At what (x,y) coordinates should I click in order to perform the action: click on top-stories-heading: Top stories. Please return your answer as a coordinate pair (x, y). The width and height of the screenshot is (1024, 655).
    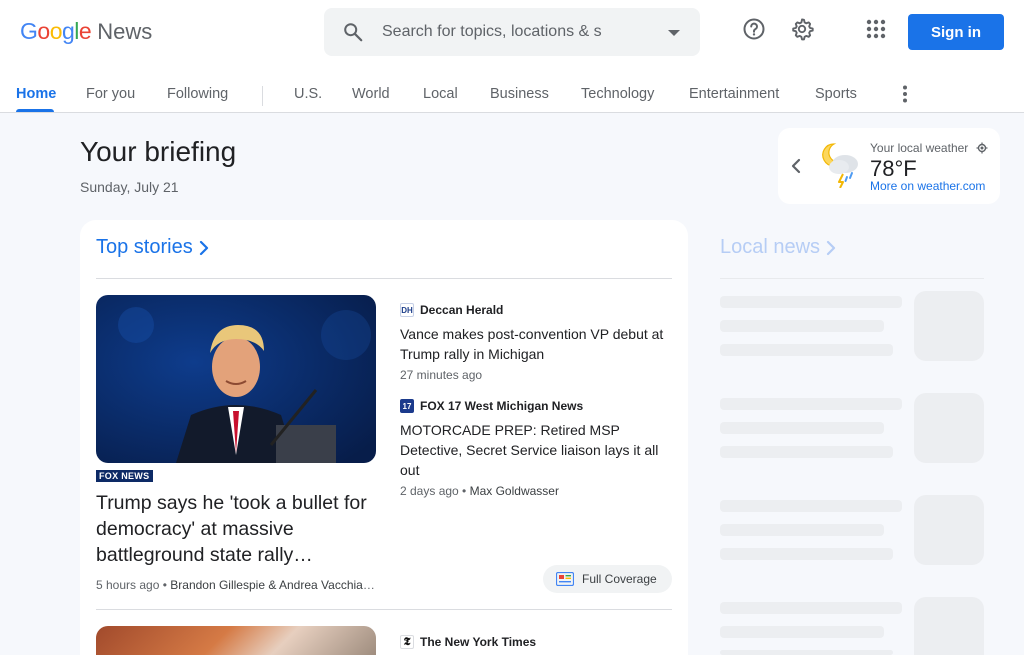
    Looking at the image, I should click on (152, 247).